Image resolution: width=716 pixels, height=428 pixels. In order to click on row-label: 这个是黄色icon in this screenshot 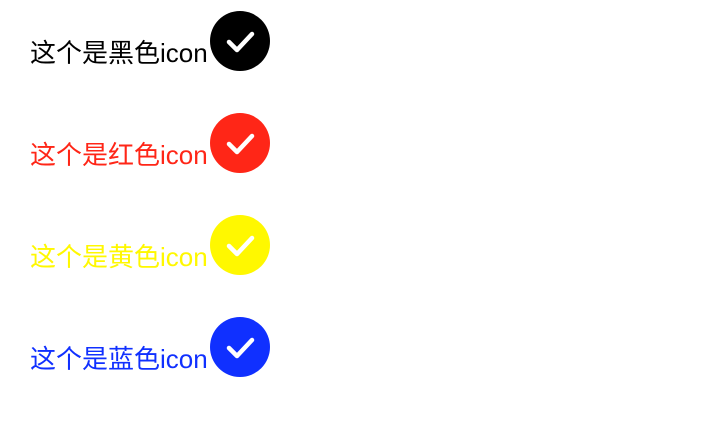, I will do `click(119, 257)`.